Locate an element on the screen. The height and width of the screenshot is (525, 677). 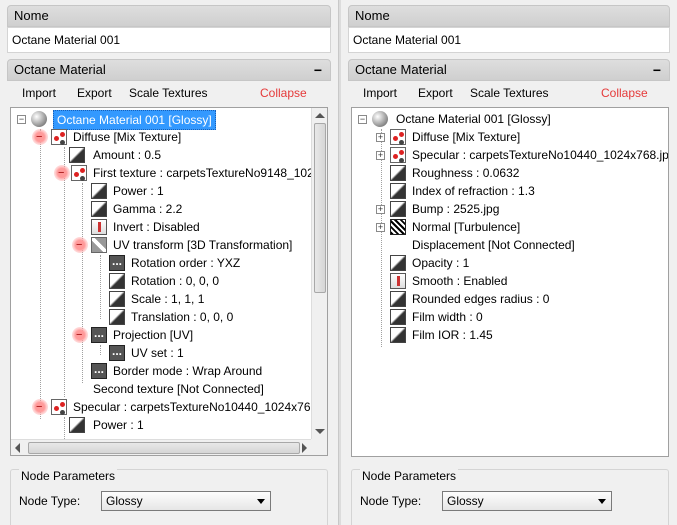
tree-label: Normal [Turbulence] is located at coordinates (466, 227).